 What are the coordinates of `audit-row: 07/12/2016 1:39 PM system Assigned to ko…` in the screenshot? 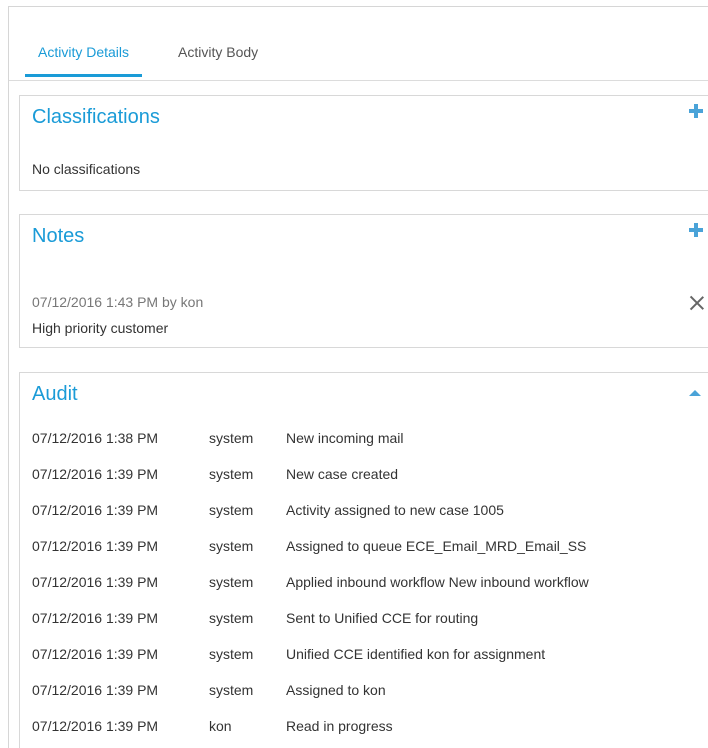 It's located at (370, 700).